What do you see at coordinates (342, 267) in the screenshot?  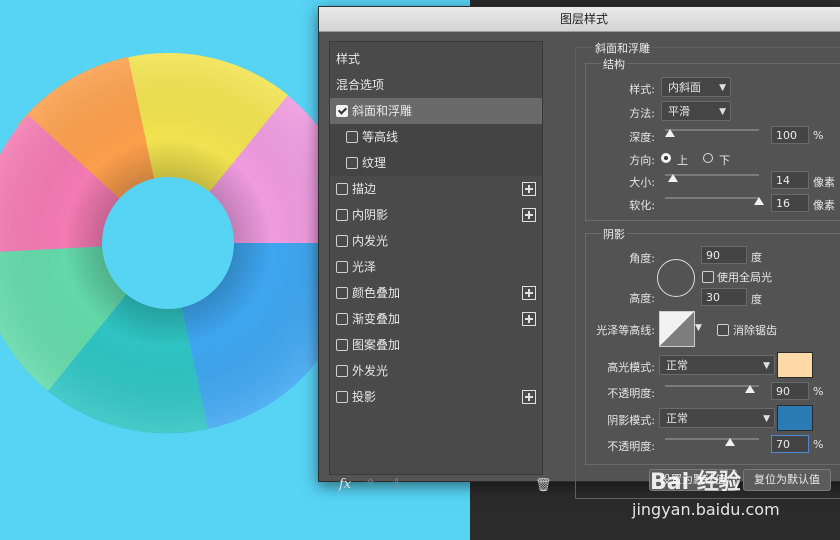 I see `satin-checkbox` at bounding box center [342, 267].